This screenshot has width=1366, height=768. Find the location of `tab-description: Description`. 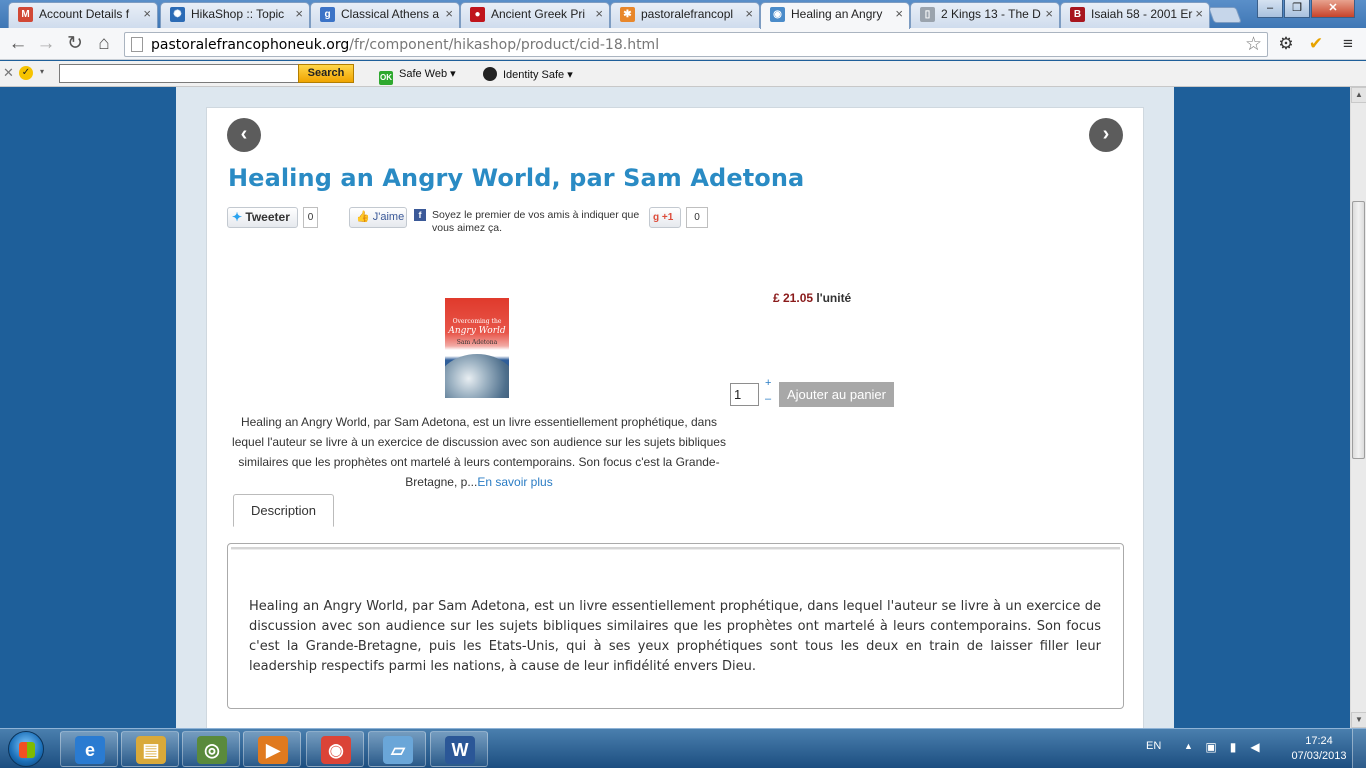

tab-description: Description is located at coordinates (283, 510).